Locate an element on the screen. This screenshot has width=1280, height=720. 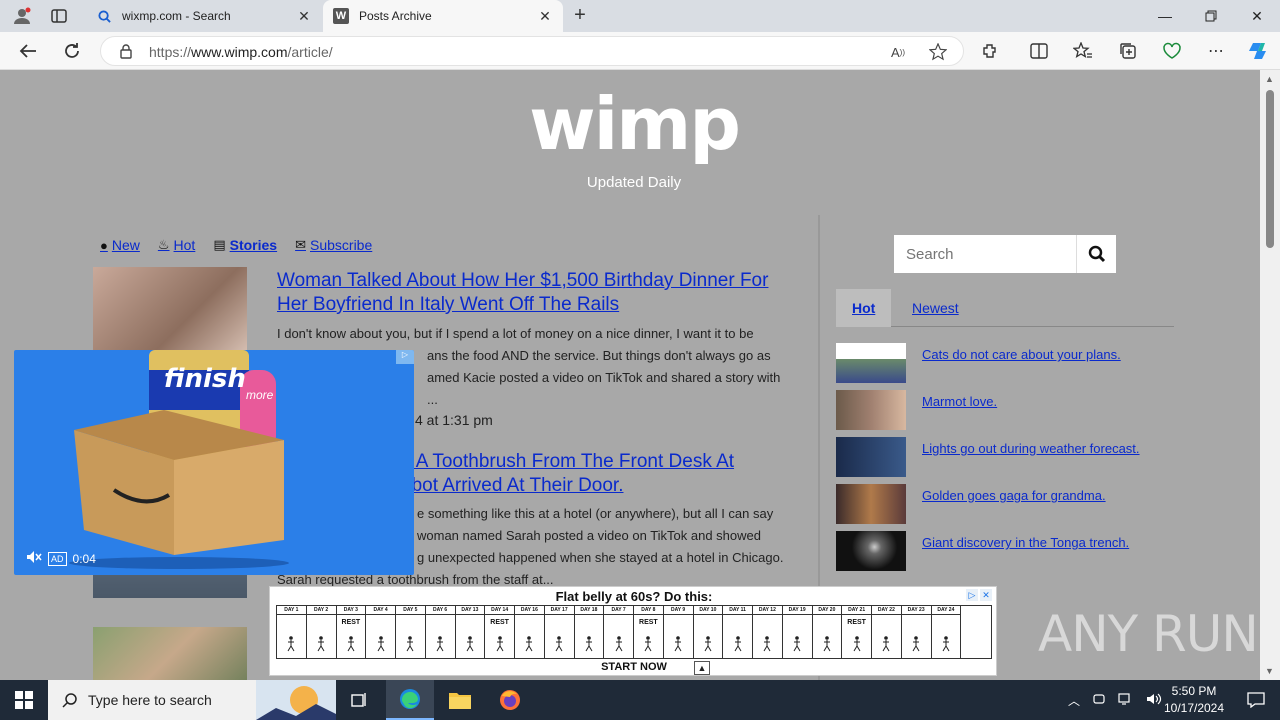
read-aloud-icon: A)) is located at coordinates (898, 52).